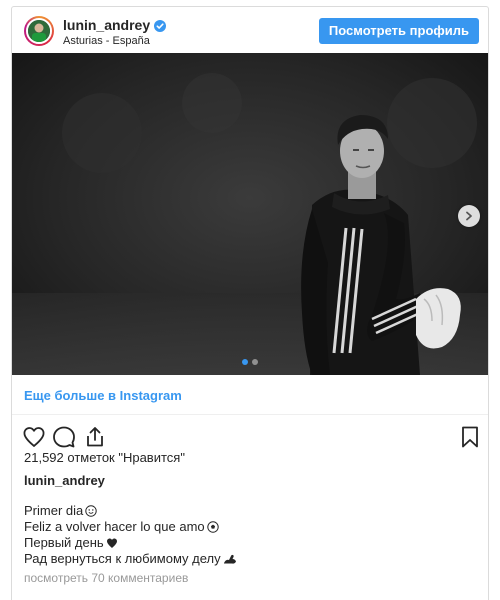 The height and width of the screenshot is (600, 500). I want to click on username-text: lunin_andrey, so click(106, 25).